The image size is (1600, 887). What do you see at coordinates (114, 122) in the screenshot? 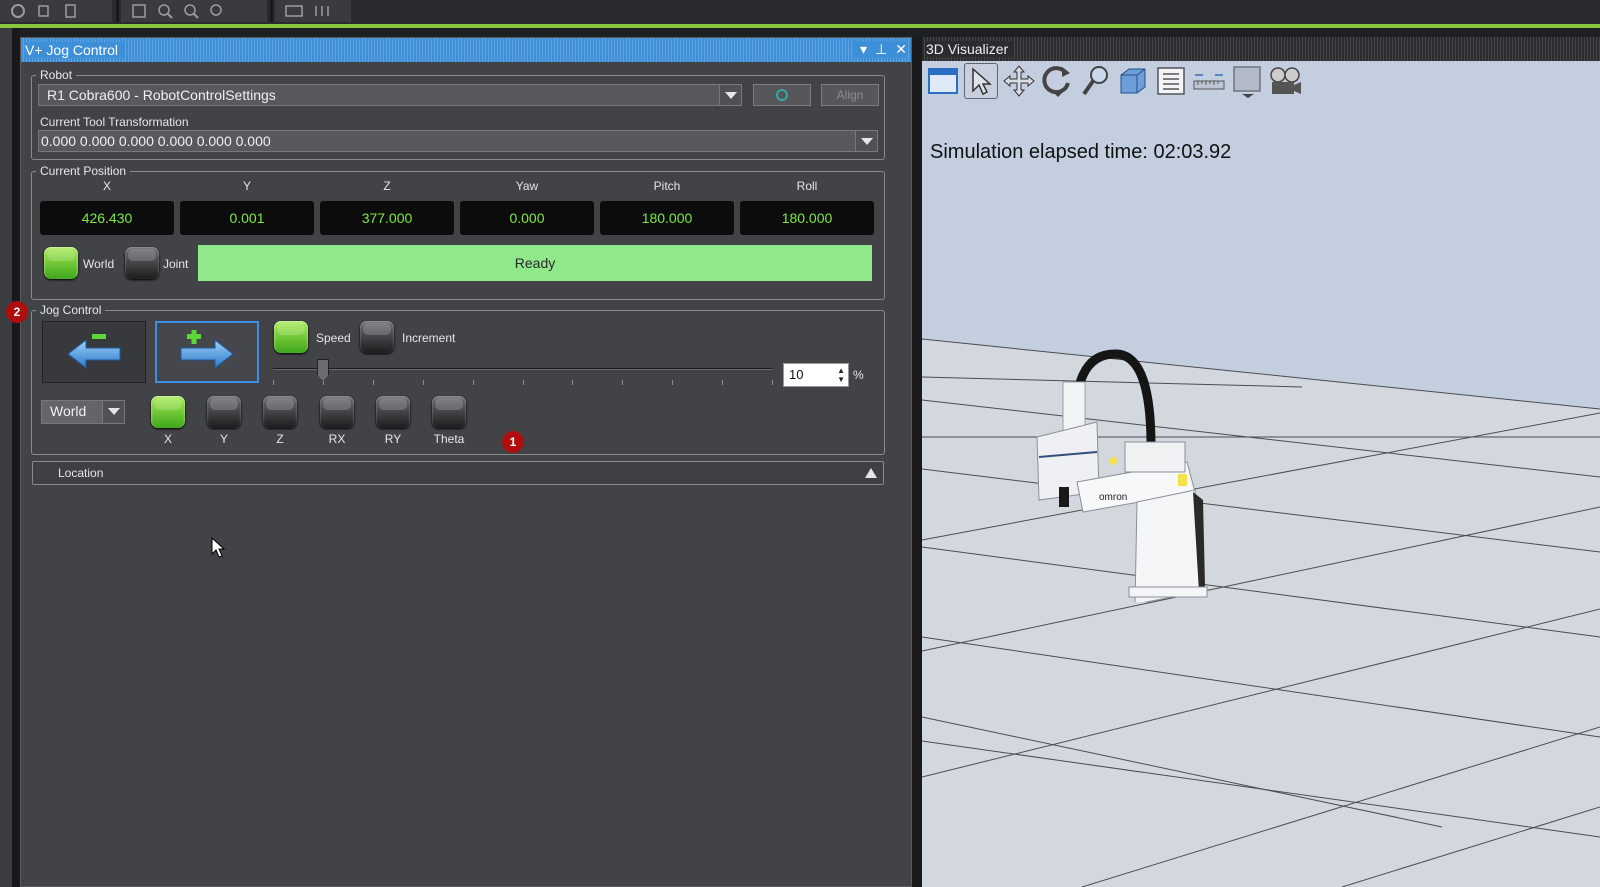
I see `tool-transform-label: Current Tool Transformation` at bounding box center [114, 122].